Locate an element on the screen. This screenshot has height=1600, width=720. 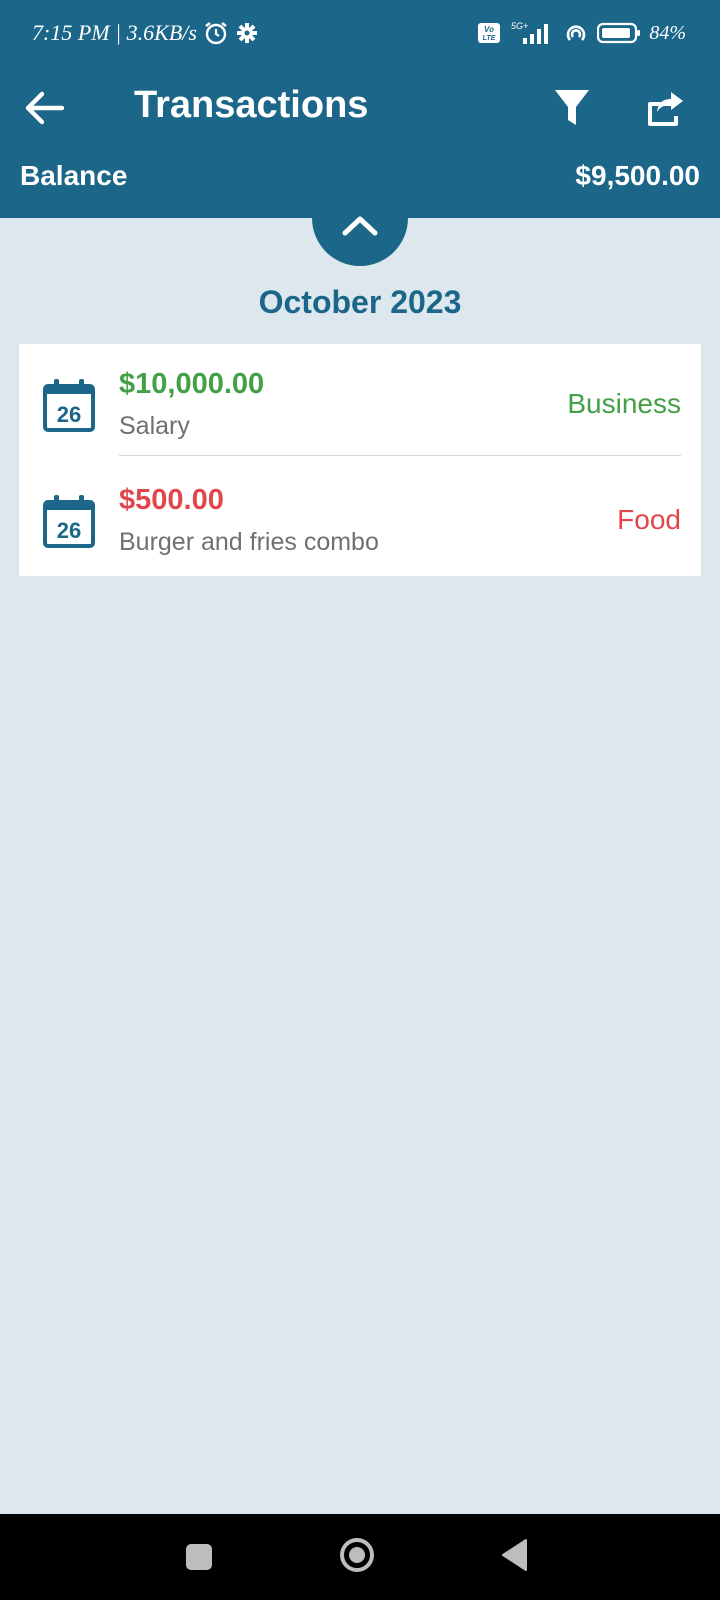
status-time: 7:15 PM is located at coordinates (71, 32).